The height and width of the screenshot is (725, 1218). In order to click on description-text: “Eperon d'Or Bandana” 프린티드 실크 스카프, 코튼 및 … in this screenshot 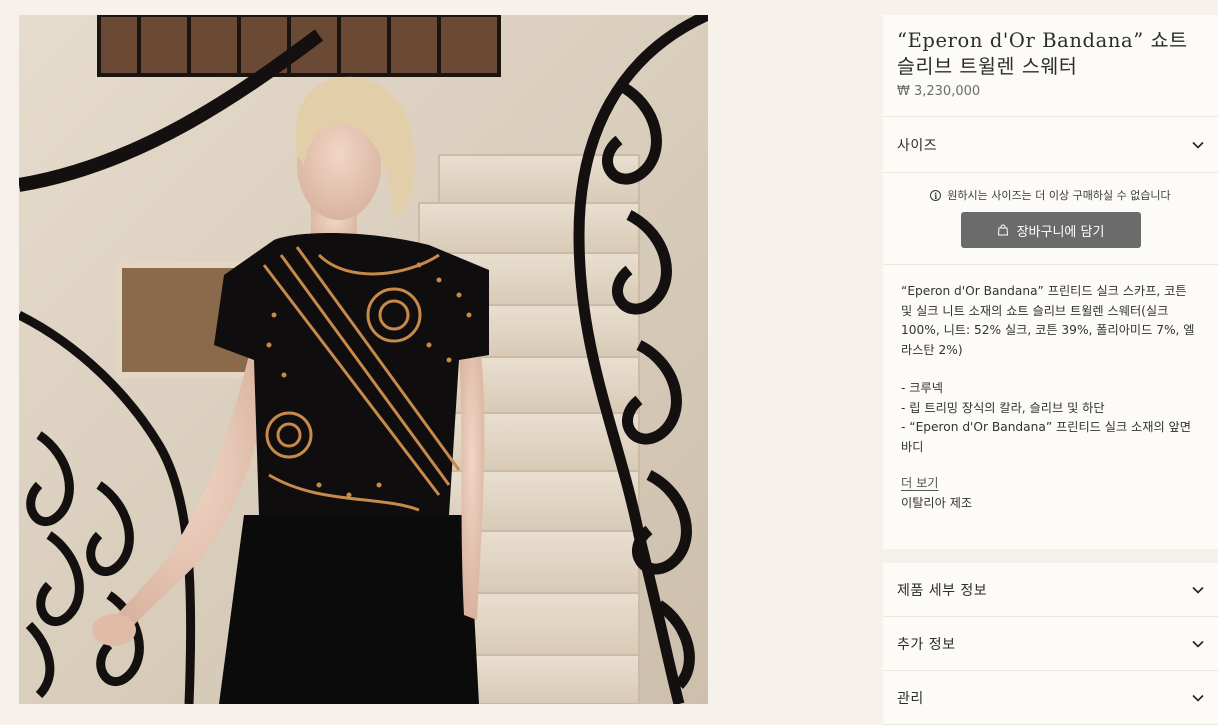, I will do `click(1048, 320)`.